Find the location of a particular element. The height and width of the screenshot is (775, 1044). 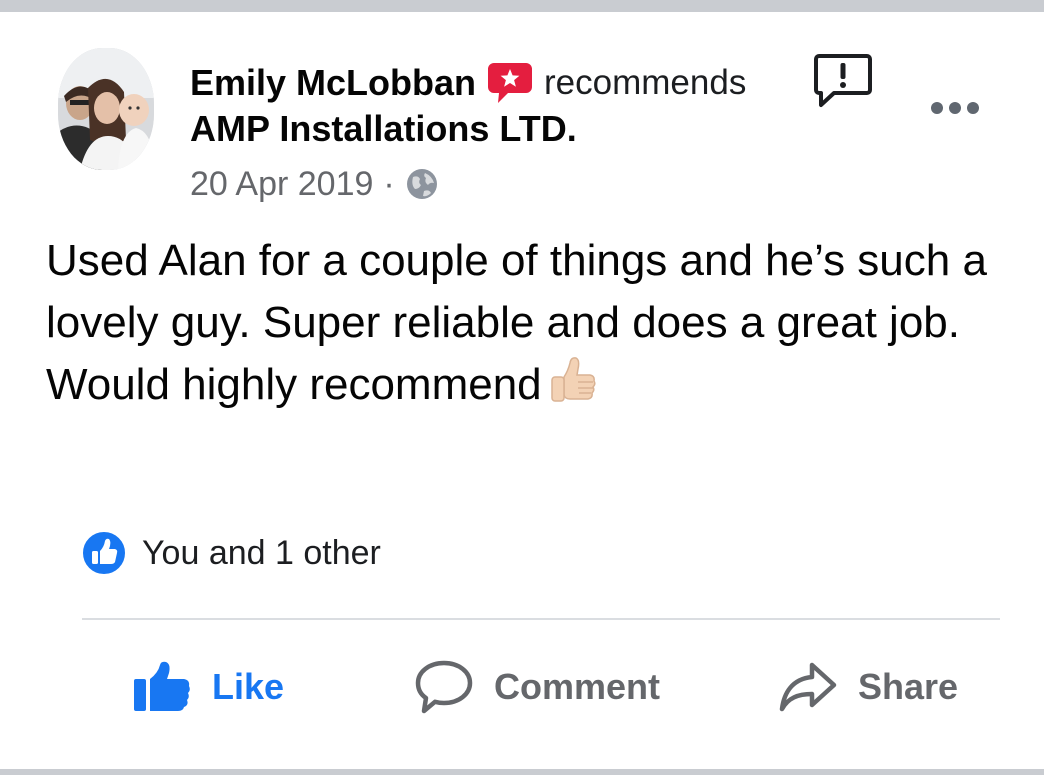

post-meta: 20 Apr 2019 · is located at coordinates (314, 184).